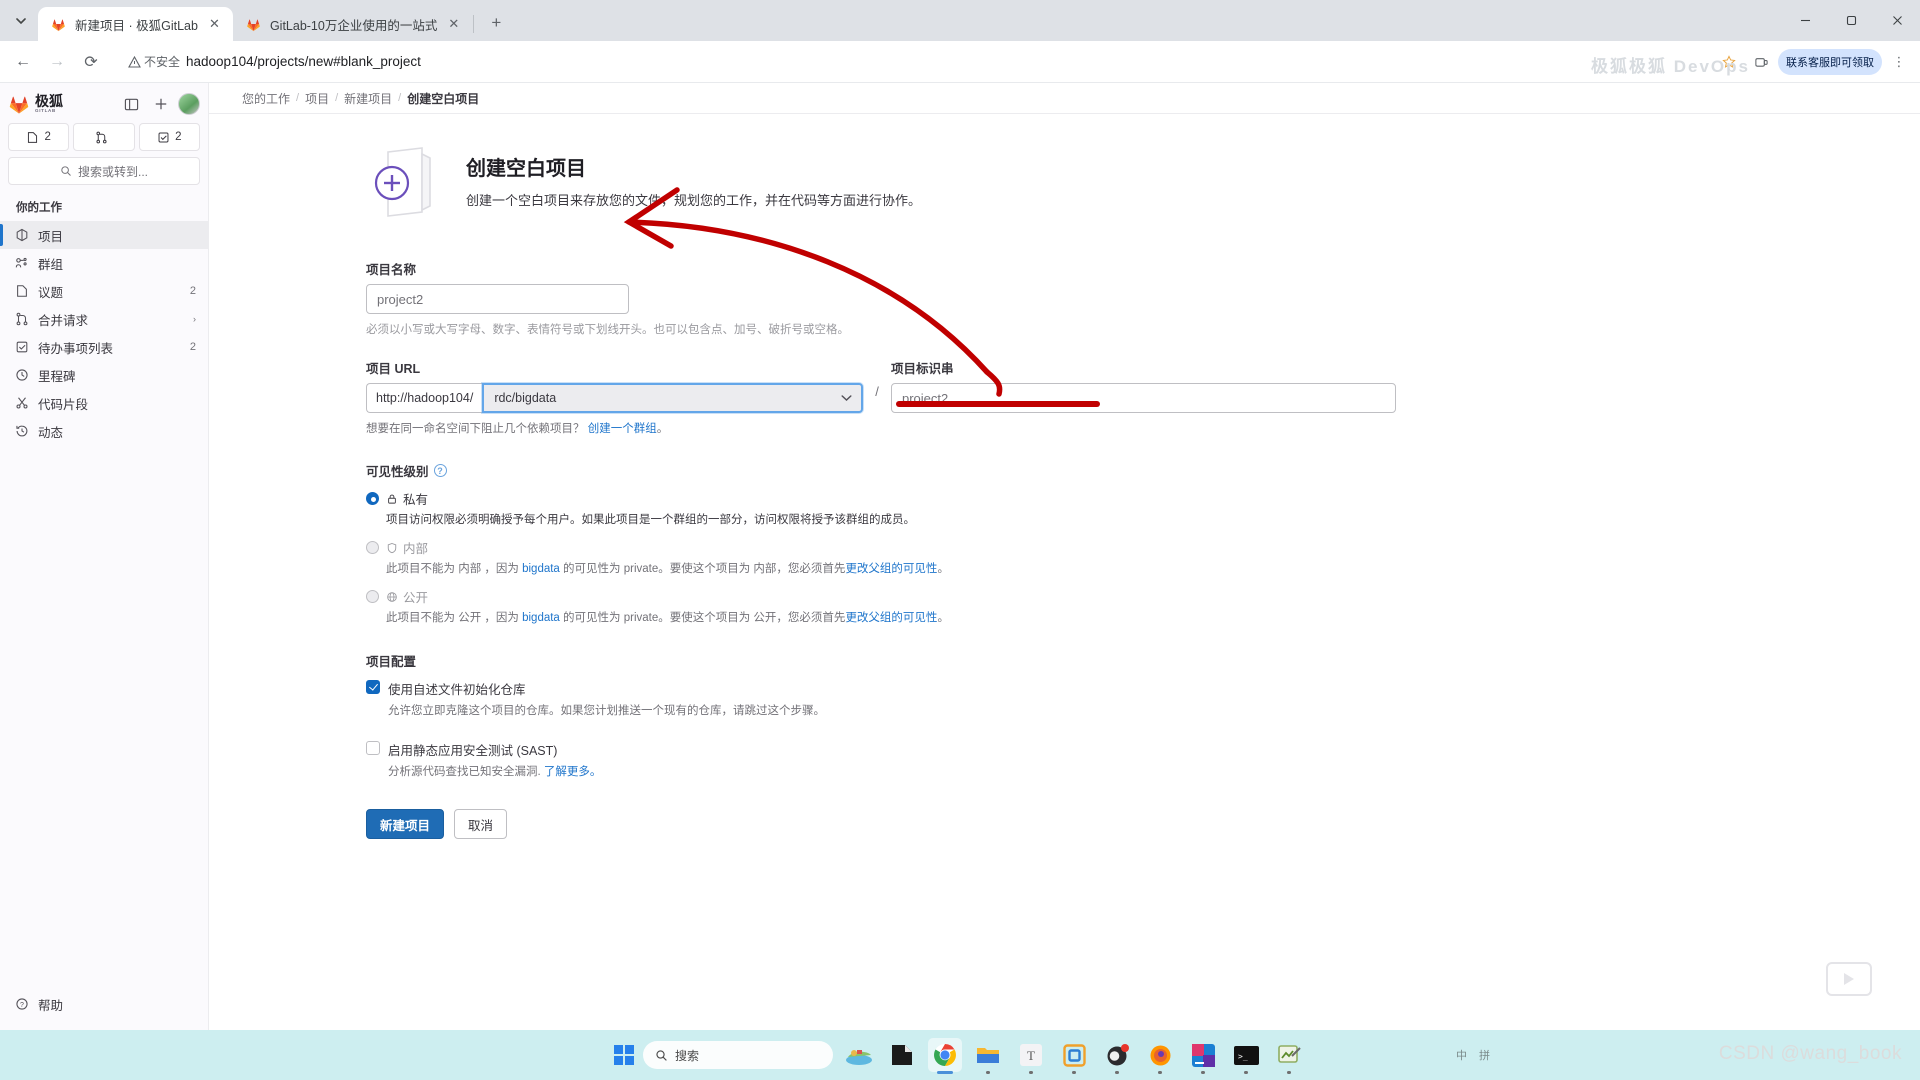 The image size is (1920, 1080). I want to click on readme-checkbox-row: 使用自述文件初始化仓库, so click(881, 688).